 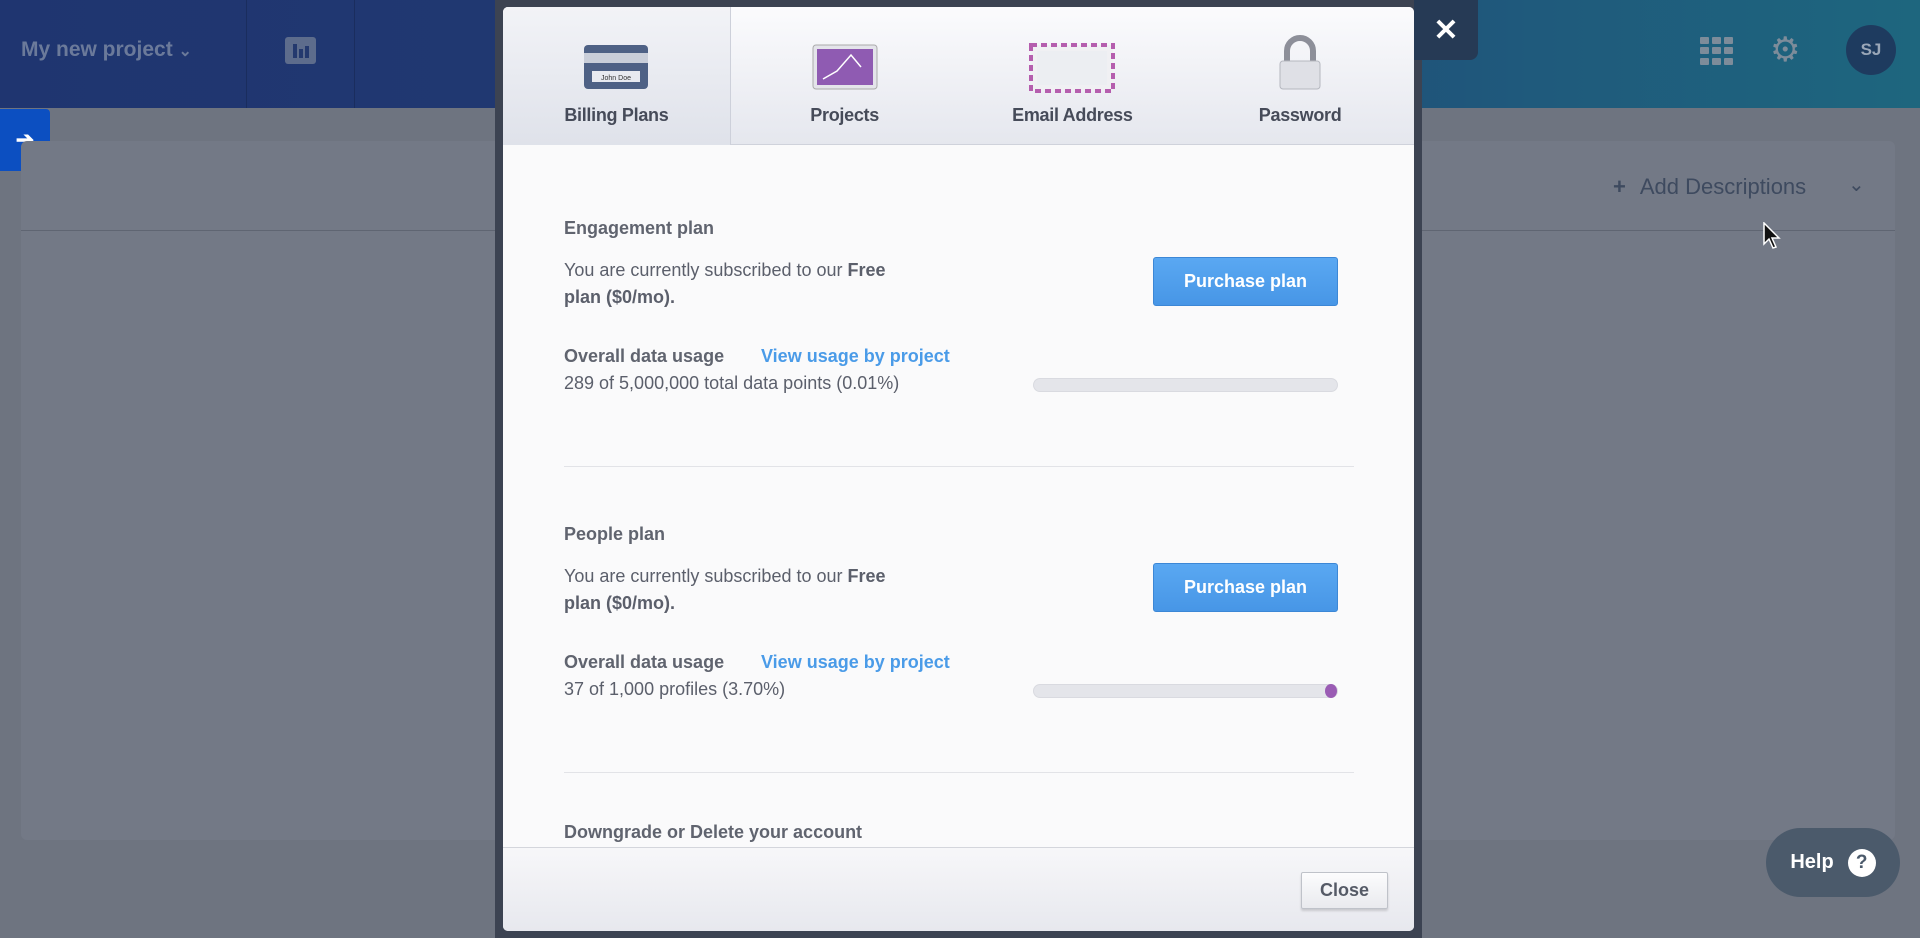 What do you see at coordinates (1300, 115) in the screenshot?
I see `tab-label: Password` at bounding box center [1300, 115].